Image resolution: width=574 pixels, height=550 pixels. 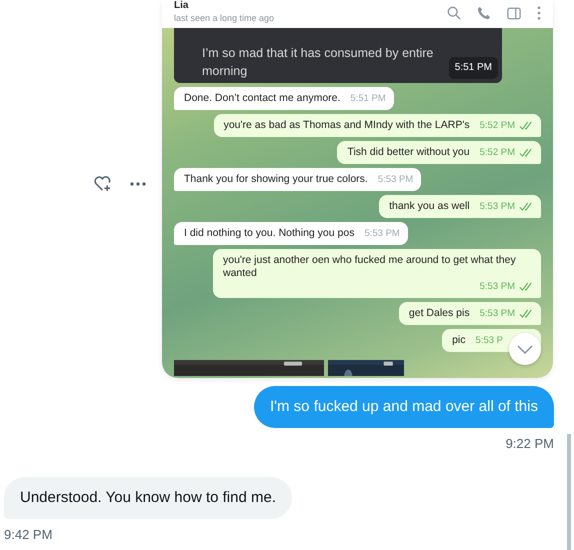 I want to click on message-text: I’m so mad that it has consumed by entire morning, so click(x=318, y=62).